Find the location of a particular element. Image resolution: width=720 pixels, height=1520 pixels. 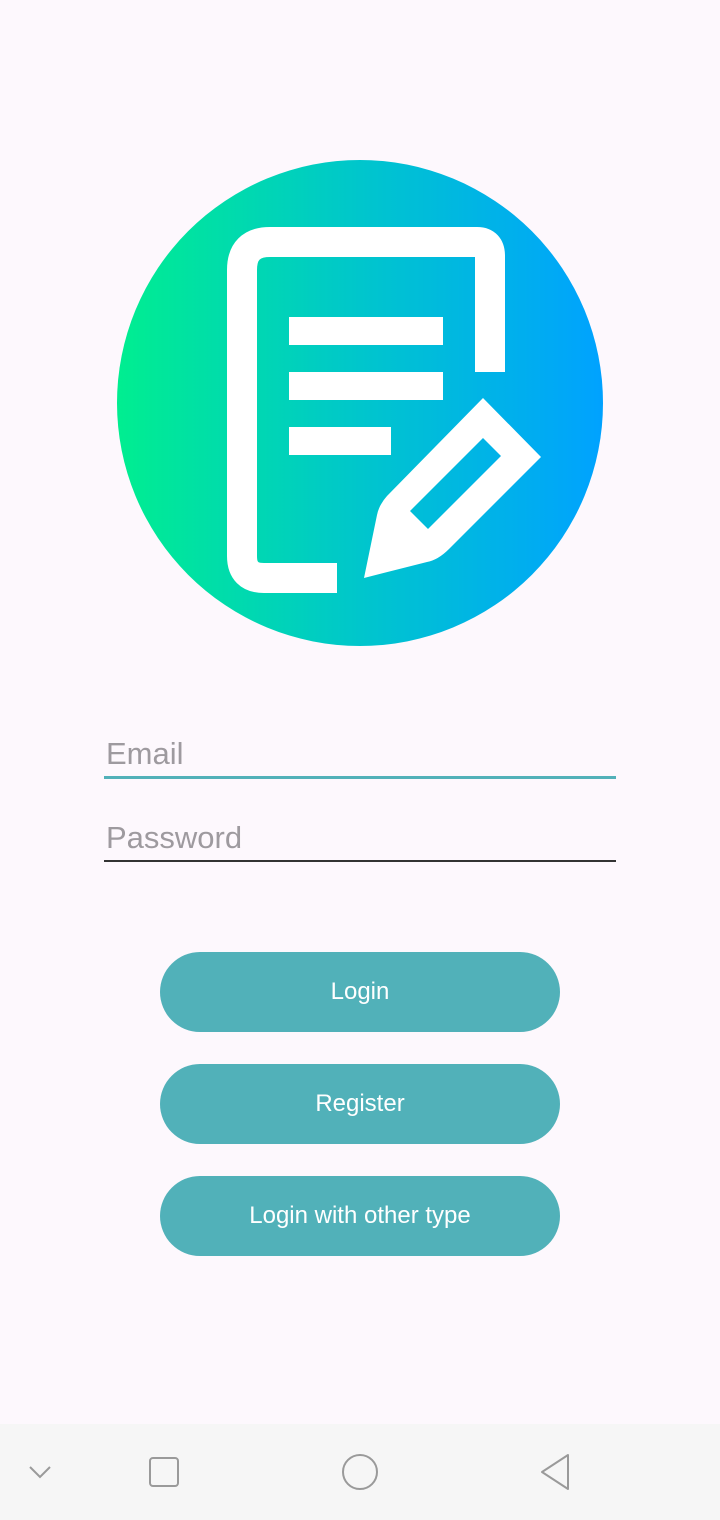

password-field-container is located at coordinates (360, 839).